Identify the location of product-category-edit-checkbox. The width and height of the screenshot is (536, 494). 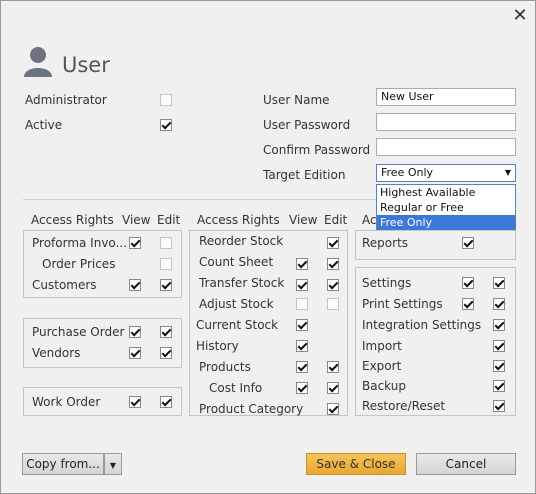
(333, 409).